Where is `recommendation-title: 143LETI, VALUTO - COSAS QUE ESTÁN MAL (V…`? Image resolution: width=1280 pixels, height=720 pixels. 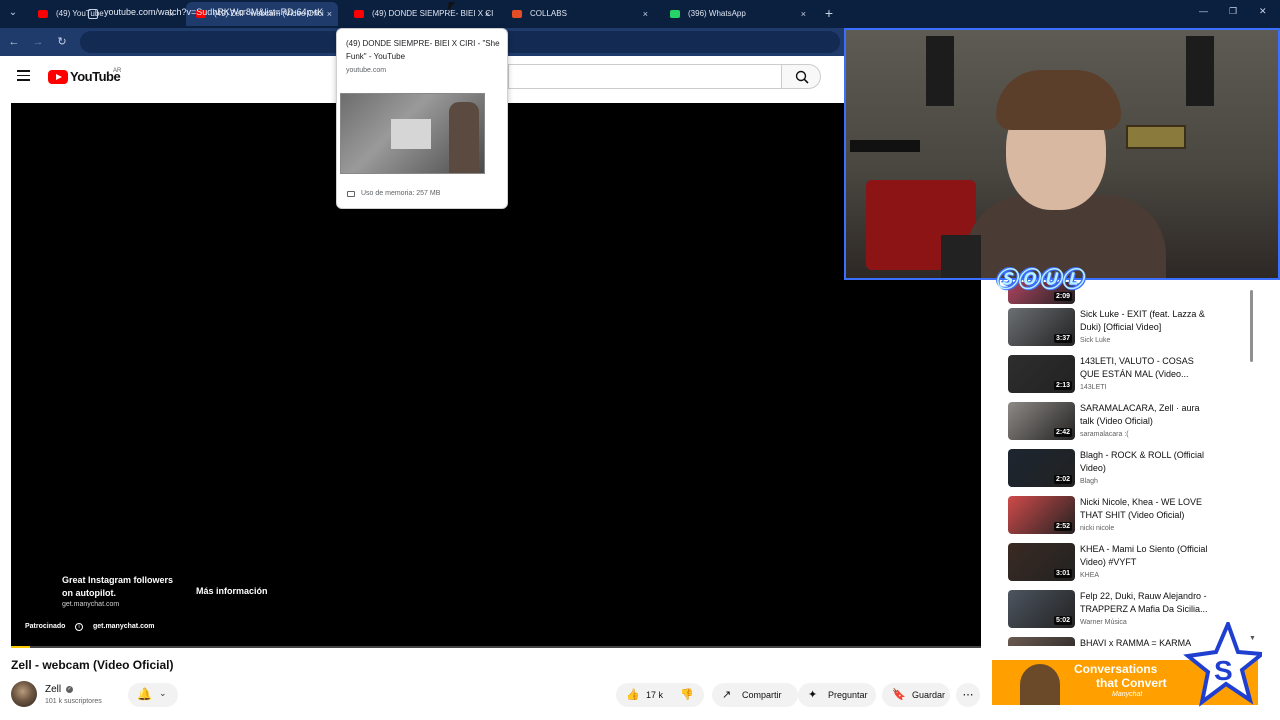 recommendation-title: 143LETI, VALUTO - COSAS QUE ESTÁN MAL (V… is located at coordinates (1146, 368).